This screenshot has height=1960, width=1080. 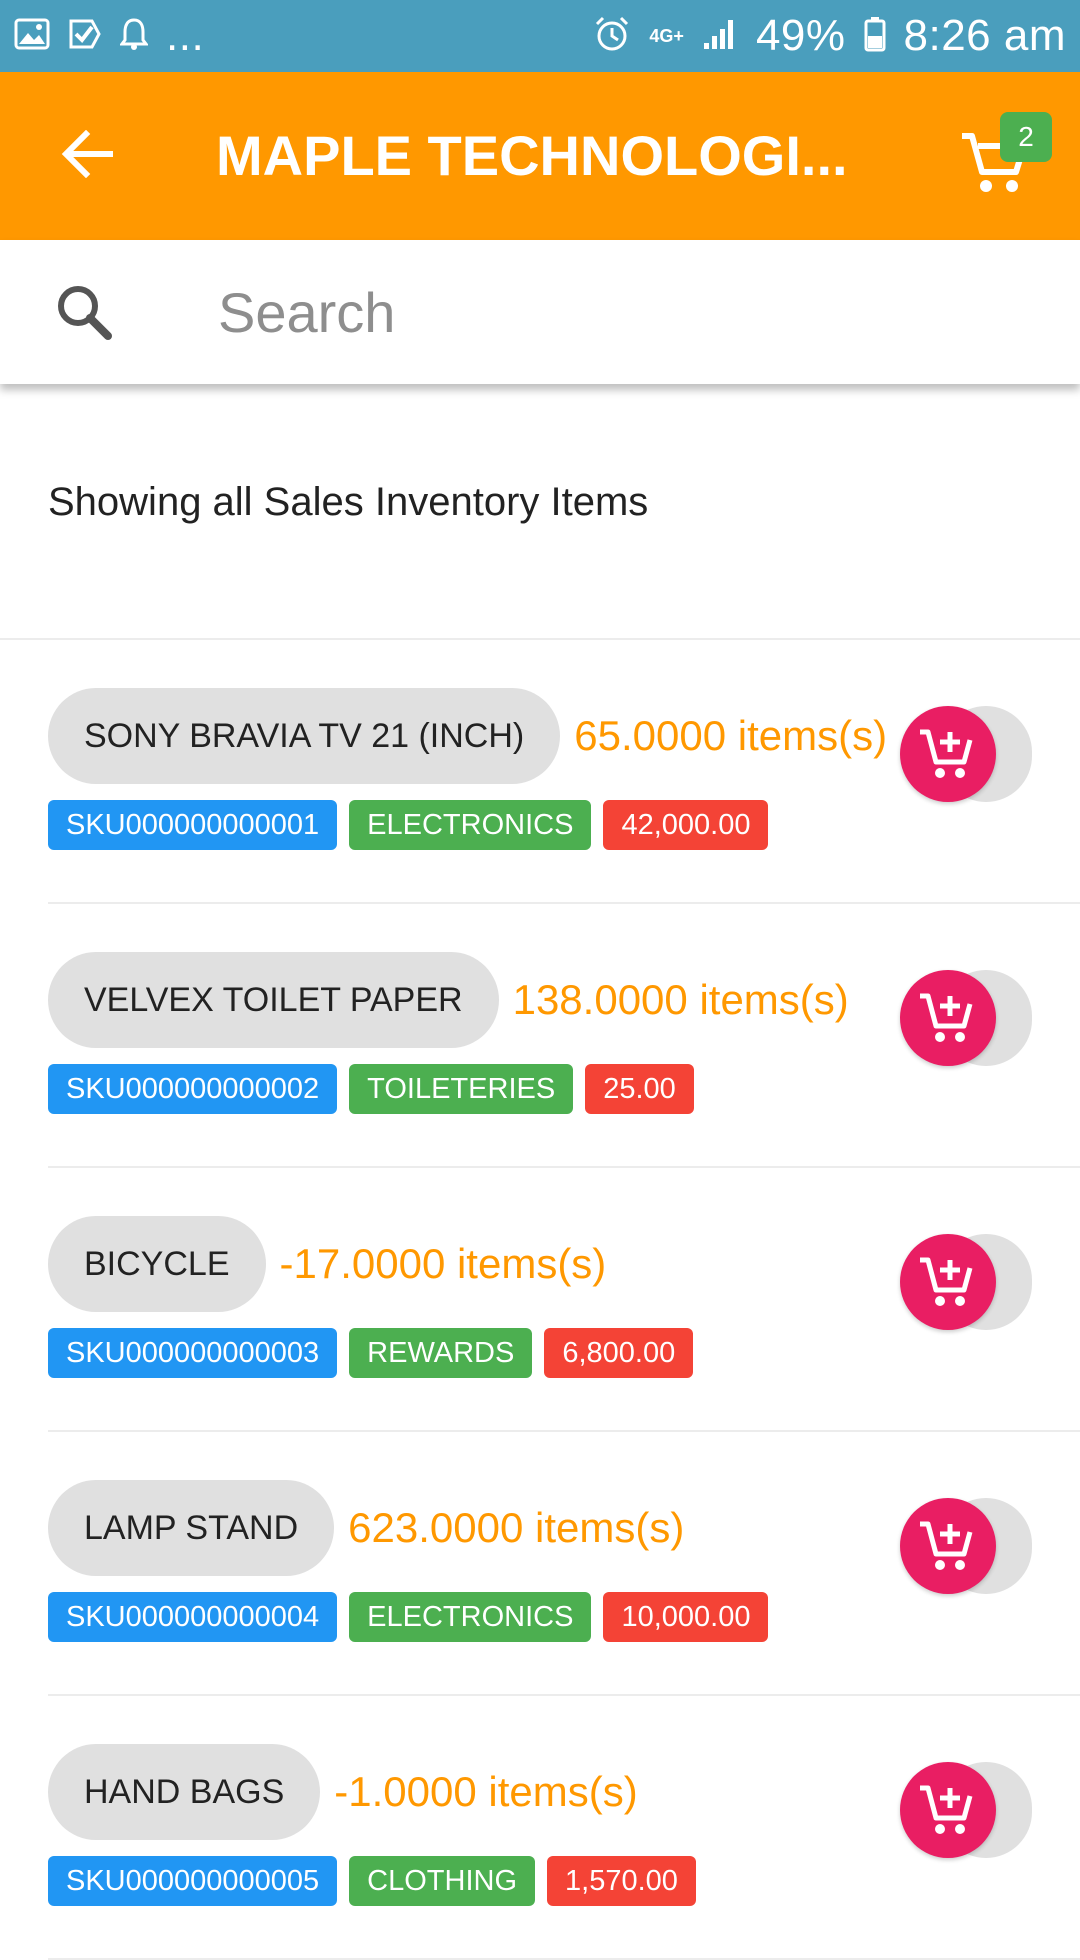 What do you see at coordinates (304, 736) in the screenshot?
I see `item-name-chip: SONY BRAVIA TV 21 (INCH)` at bounding box center [304, 736].